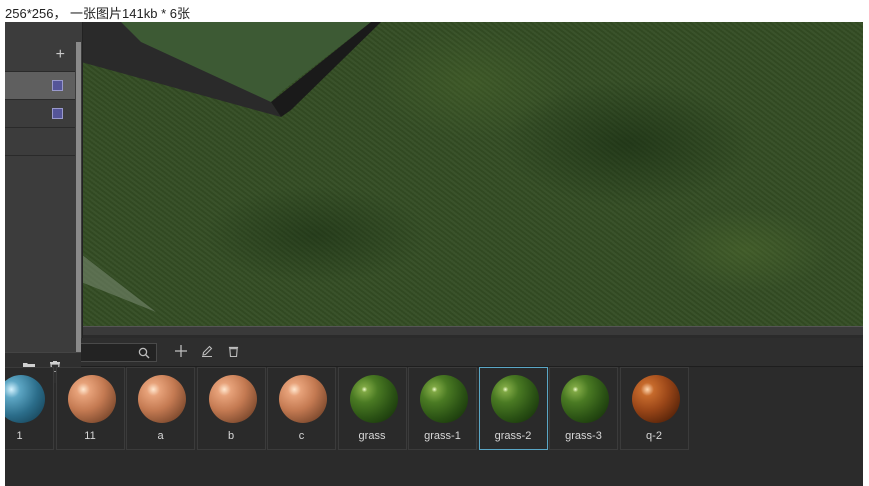 This screenshot has width=869, height=486. I want to click on add-layer-button: +, so click(60, 55).